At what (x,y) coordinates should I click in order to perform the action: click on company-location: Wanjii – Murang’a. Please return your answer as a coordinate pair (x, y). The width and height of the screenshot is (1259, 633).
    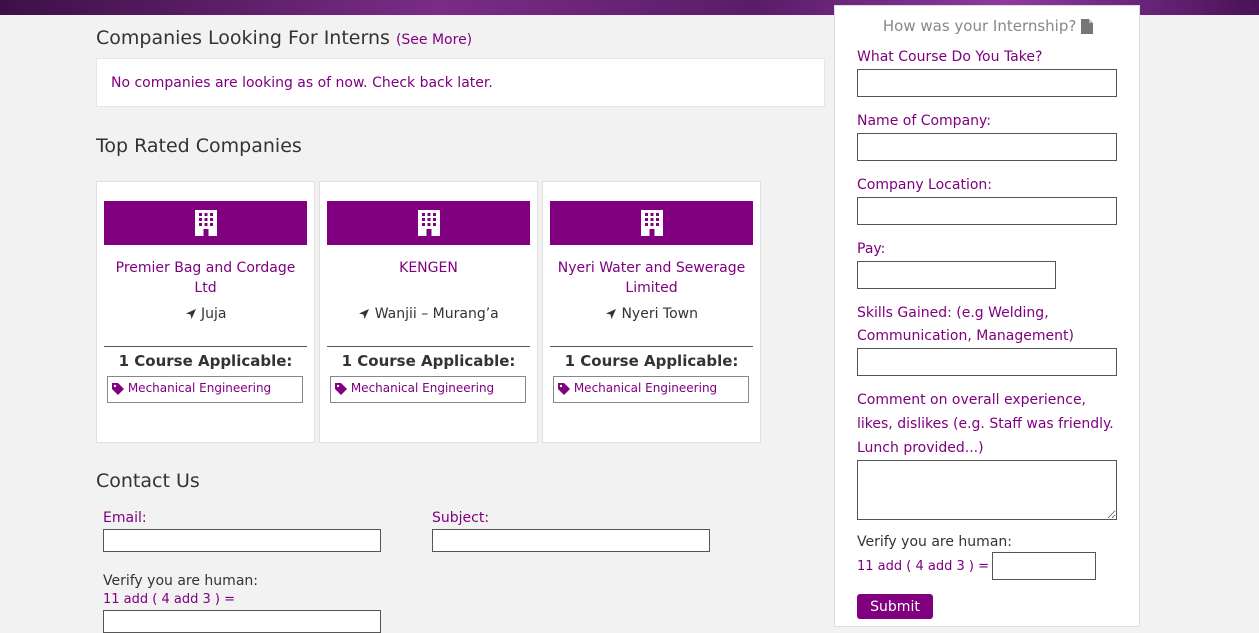
    Looking at the image, I should click on (428, 314).